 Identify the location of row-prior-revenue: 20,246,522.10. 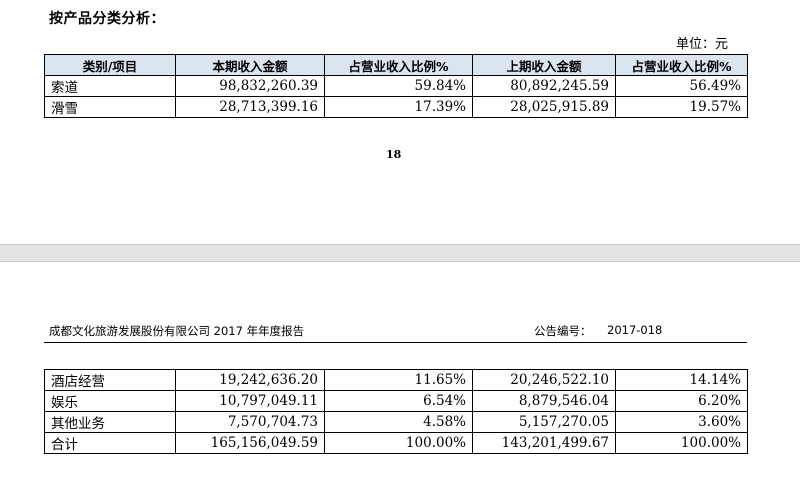
(544, 380).